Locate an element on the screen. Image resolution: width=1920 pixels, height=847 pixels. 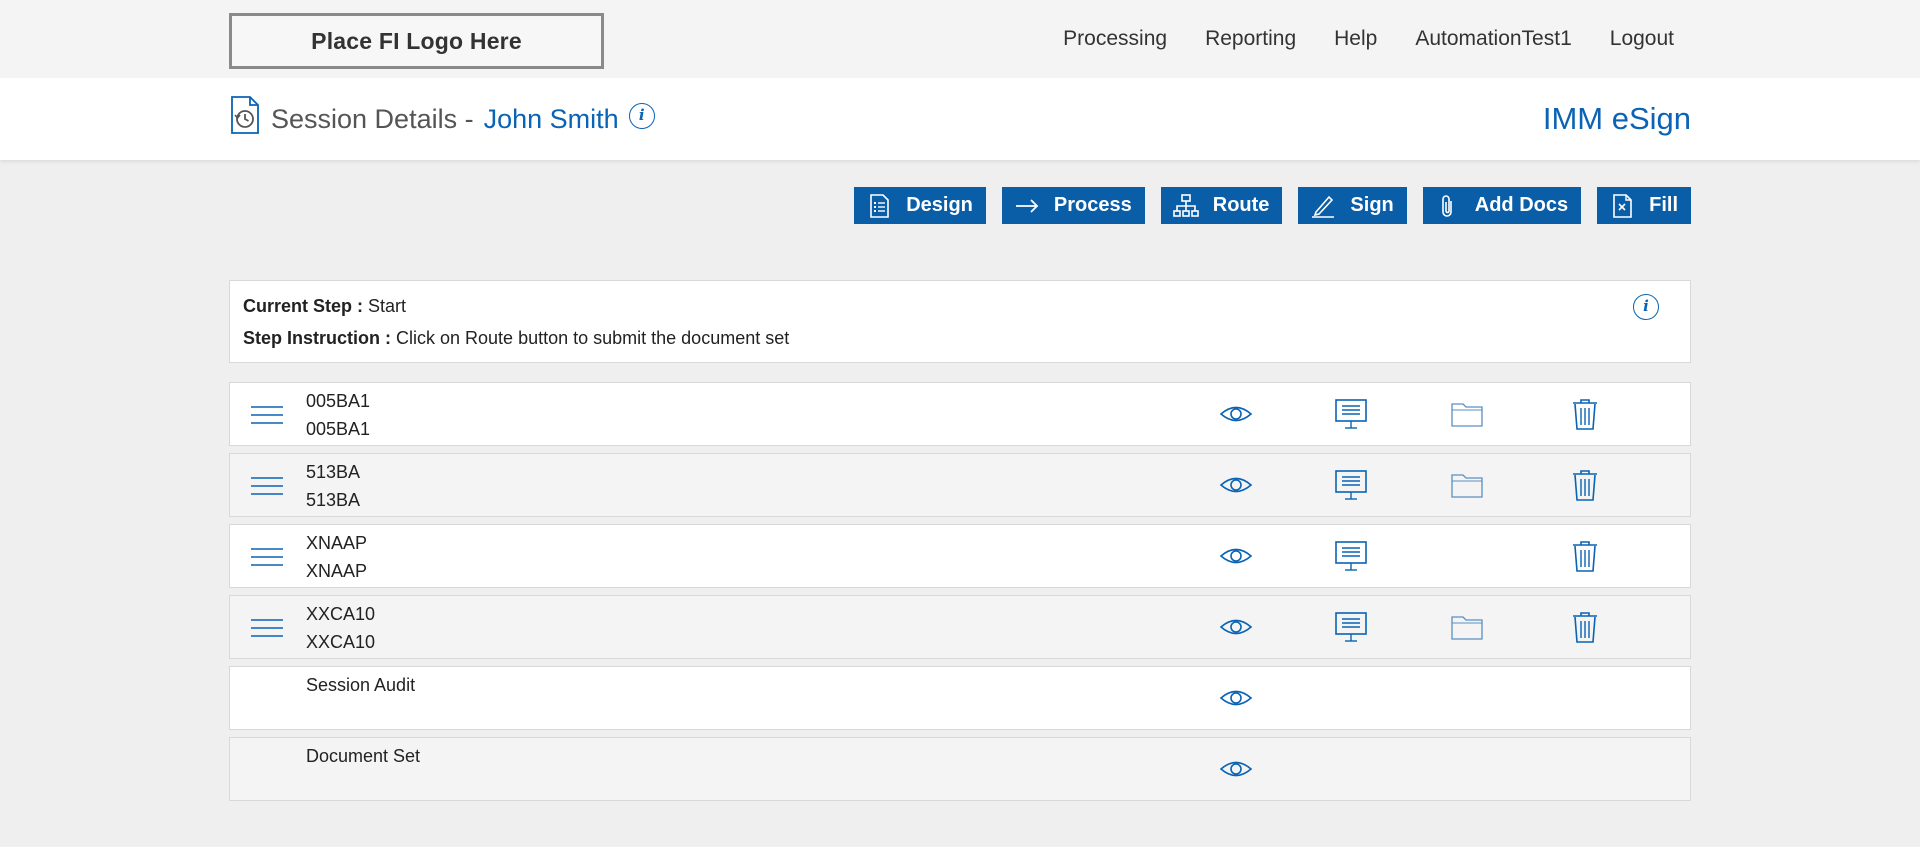
current-step-value: Start is located at coordinates (387, 306).